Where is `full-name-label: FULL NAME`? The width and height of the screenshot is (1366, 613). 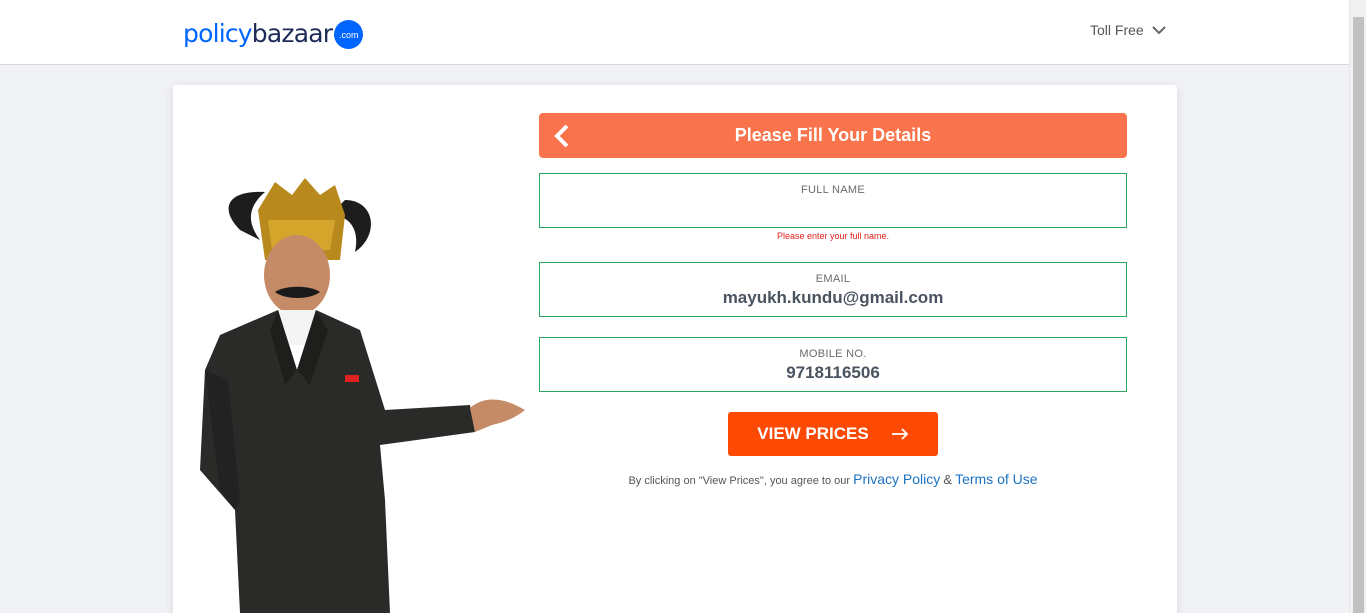 full-name-label: FULL NAME is located at coordinates (833, 190).